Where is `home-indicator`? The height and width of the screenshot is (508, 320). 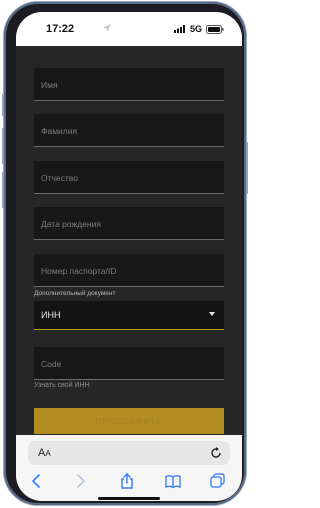
home-indicator is located at coordinates (129, 498).